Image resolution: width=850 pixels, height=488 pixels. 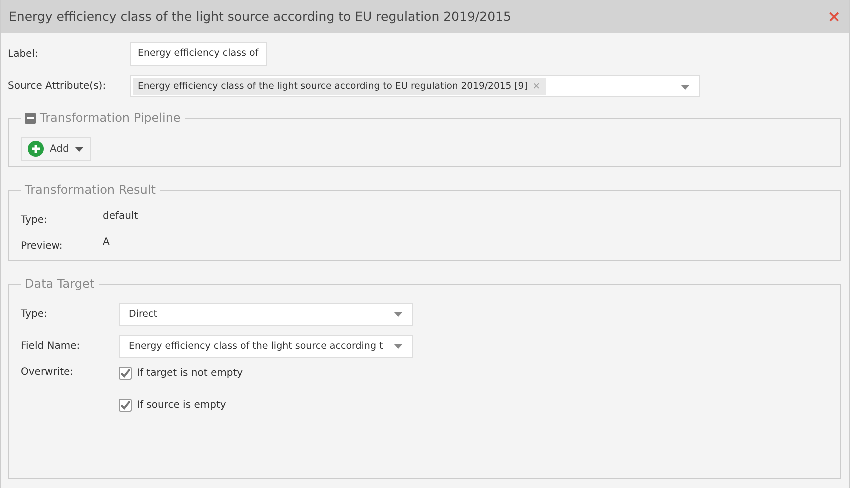 What do you see at coordinates (48, 372) in the screenshot?
I see `field-label: Overwrite:` at bounding box center [48, 372].